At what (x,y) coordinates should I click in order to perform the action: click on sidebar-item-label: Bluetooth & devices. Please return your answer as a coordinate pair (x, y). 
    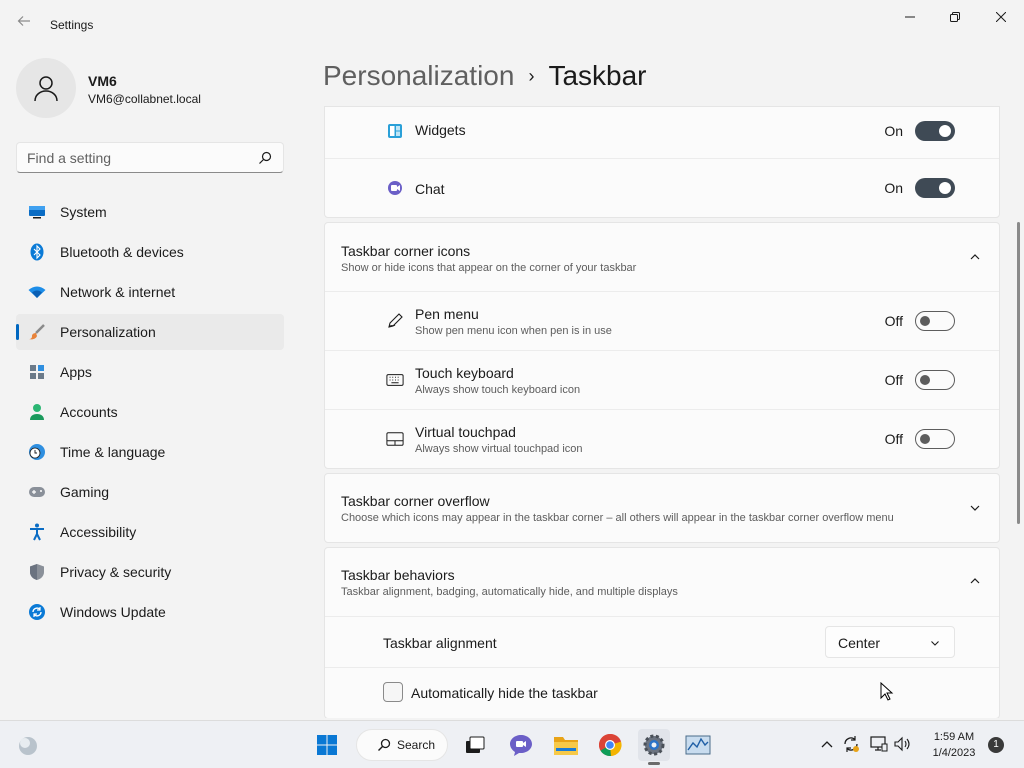
    Looking at the image, I should click on (122, 252).